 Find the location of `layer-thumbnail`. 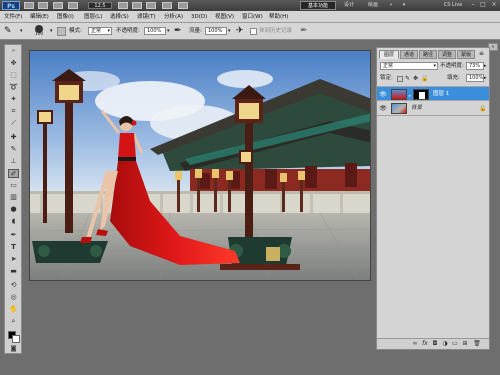

layer-thumbnail is located at coordinates (399, 108).